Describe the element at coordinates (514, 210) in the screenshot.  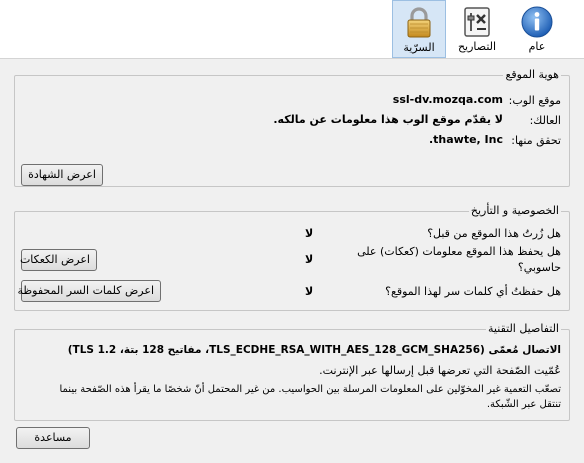
I see `privacy-group-title: الخصوصية و التأريخ` at that location.